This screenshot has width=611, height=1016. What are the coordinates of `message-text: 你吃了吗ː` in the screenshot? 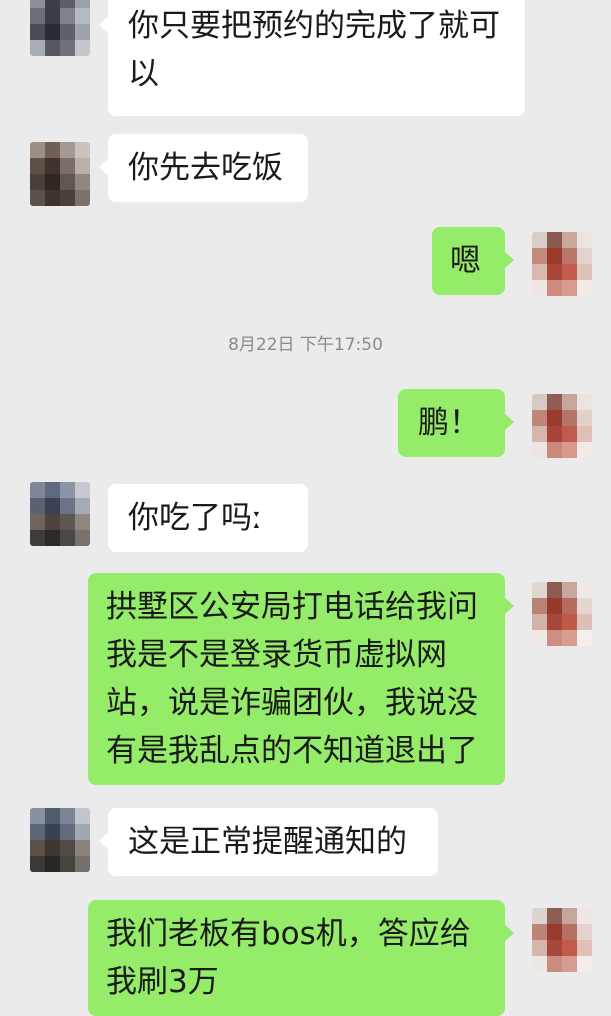 It's located at (195, 518).